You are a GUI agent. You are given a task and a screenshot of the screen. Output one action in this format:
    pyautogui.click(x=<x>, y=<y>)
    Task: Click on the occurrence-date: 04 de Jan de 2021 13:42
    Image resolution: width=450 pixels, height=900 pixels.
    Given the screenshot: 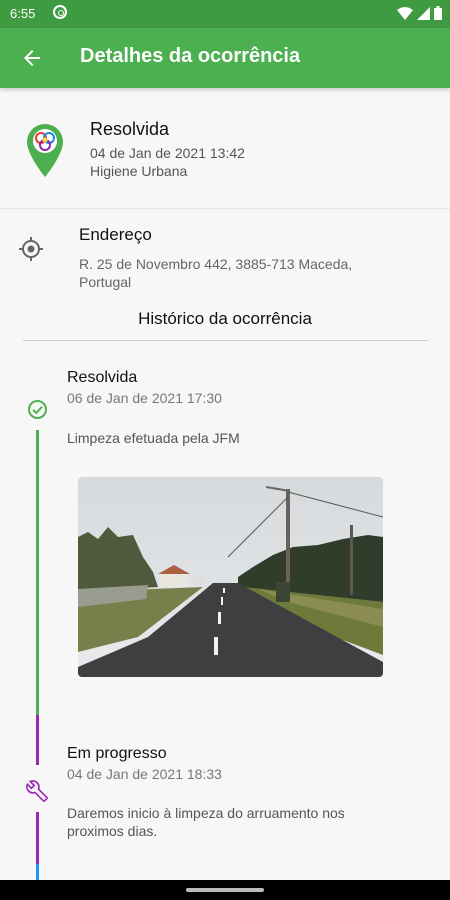 What is the action you would take?
    pyautogui.click(x=167, y=153)
    